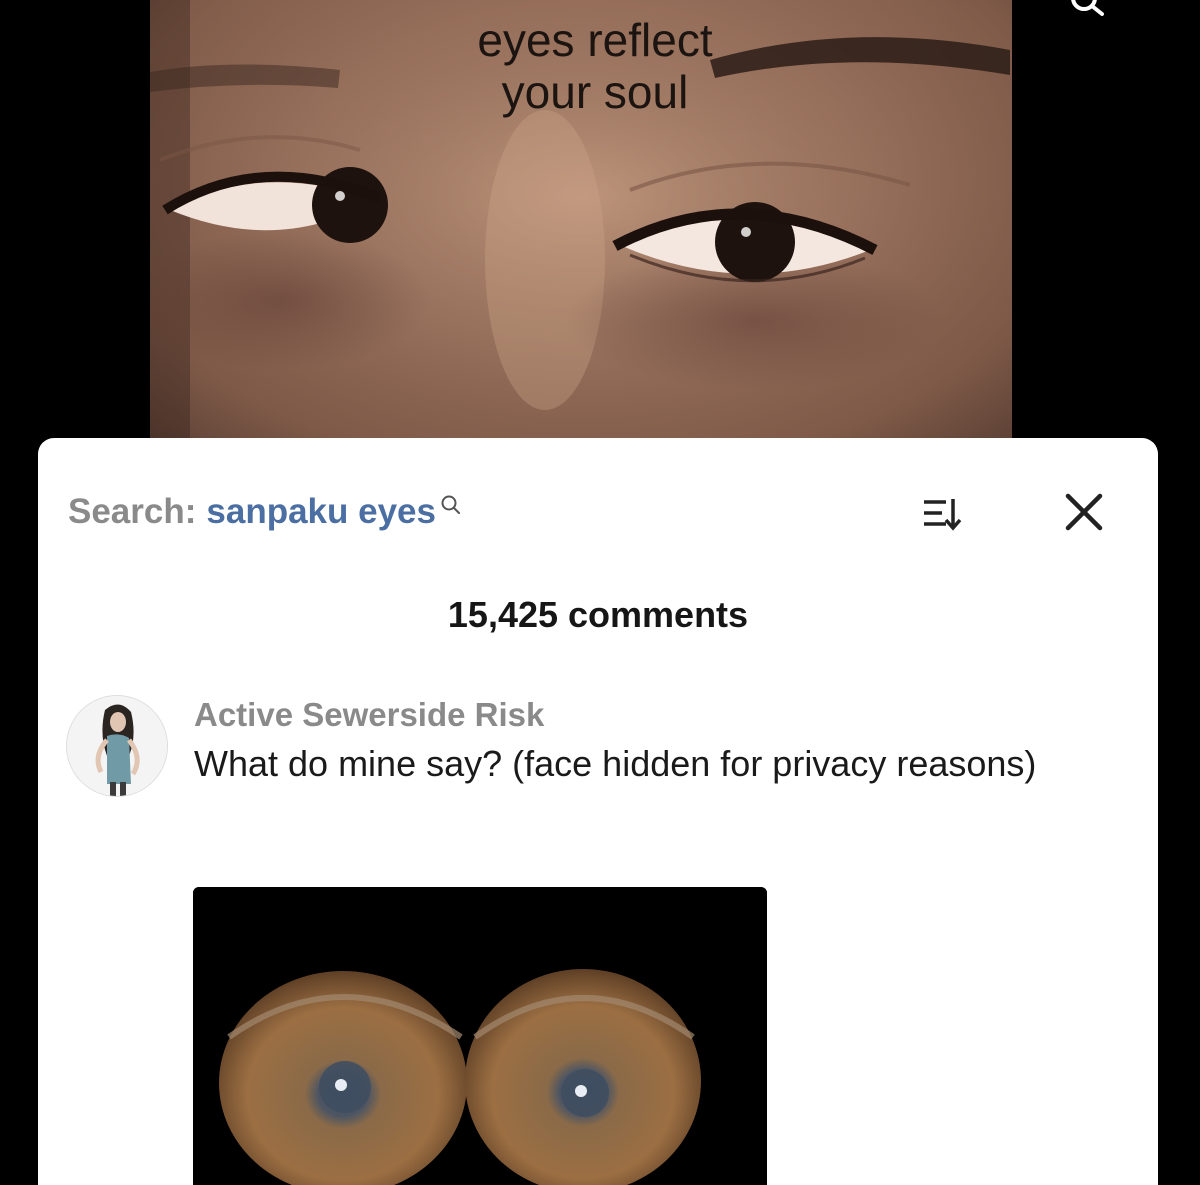 The height and width of the screenshot is (1185, 1200). I want to click on comment-author: Active Sewerside Risk, so click(659, 715).